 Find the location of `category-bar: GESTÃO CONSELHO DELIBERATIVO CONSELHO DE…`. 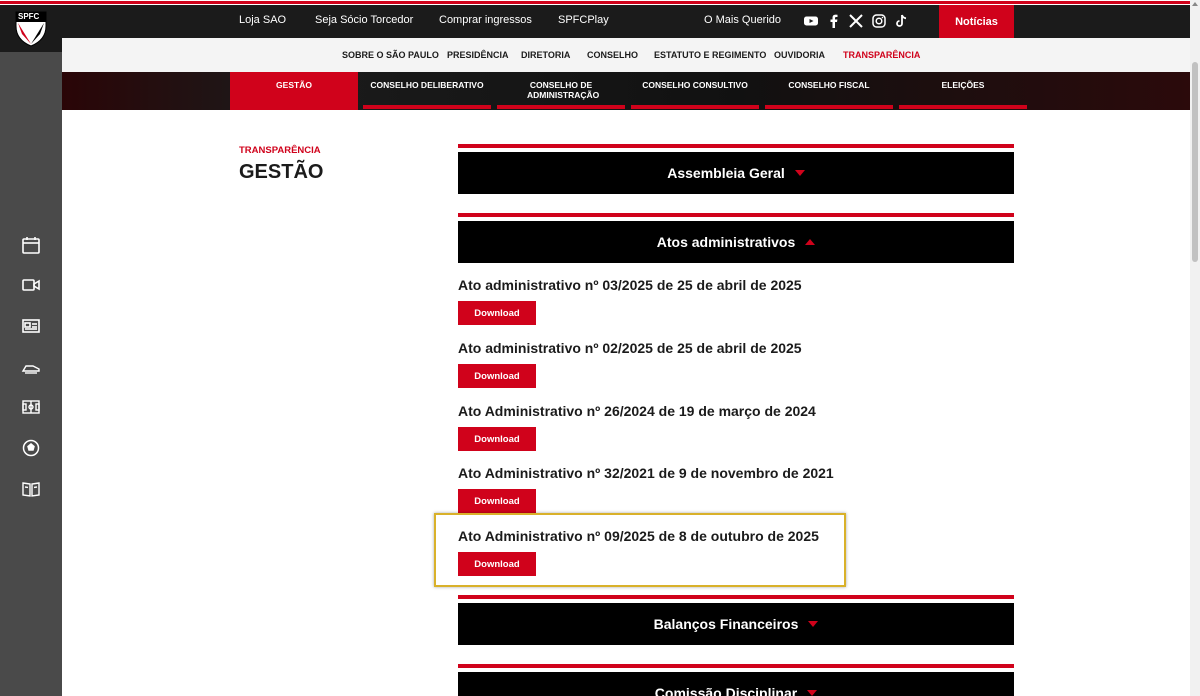

category-bar: GESTÃO CONSELHO DELIBERATIVO CONSELHO DE… is located at coordinates (626, 91).